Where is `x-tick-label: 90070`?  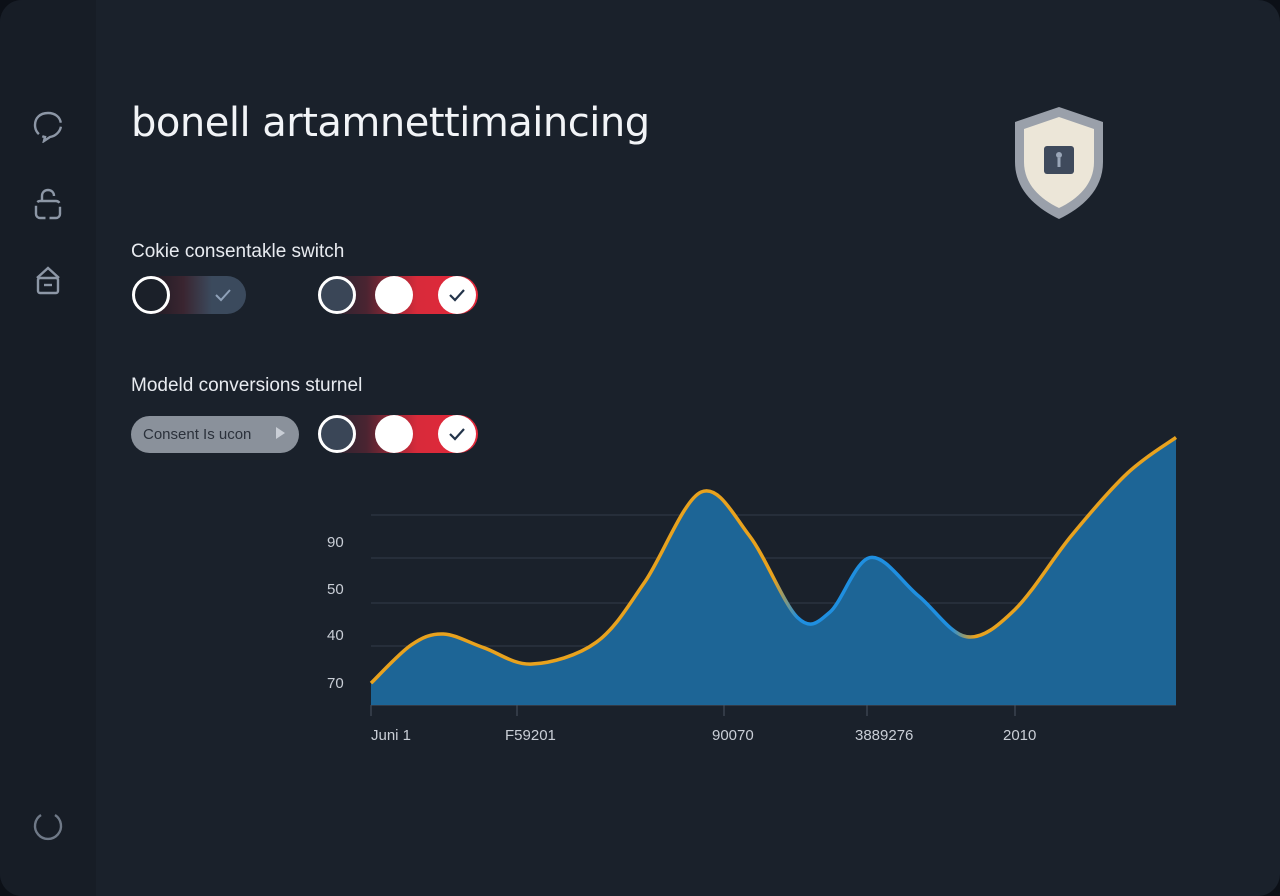 x-tick-label: 90070 is located at coordinates (733, 735).